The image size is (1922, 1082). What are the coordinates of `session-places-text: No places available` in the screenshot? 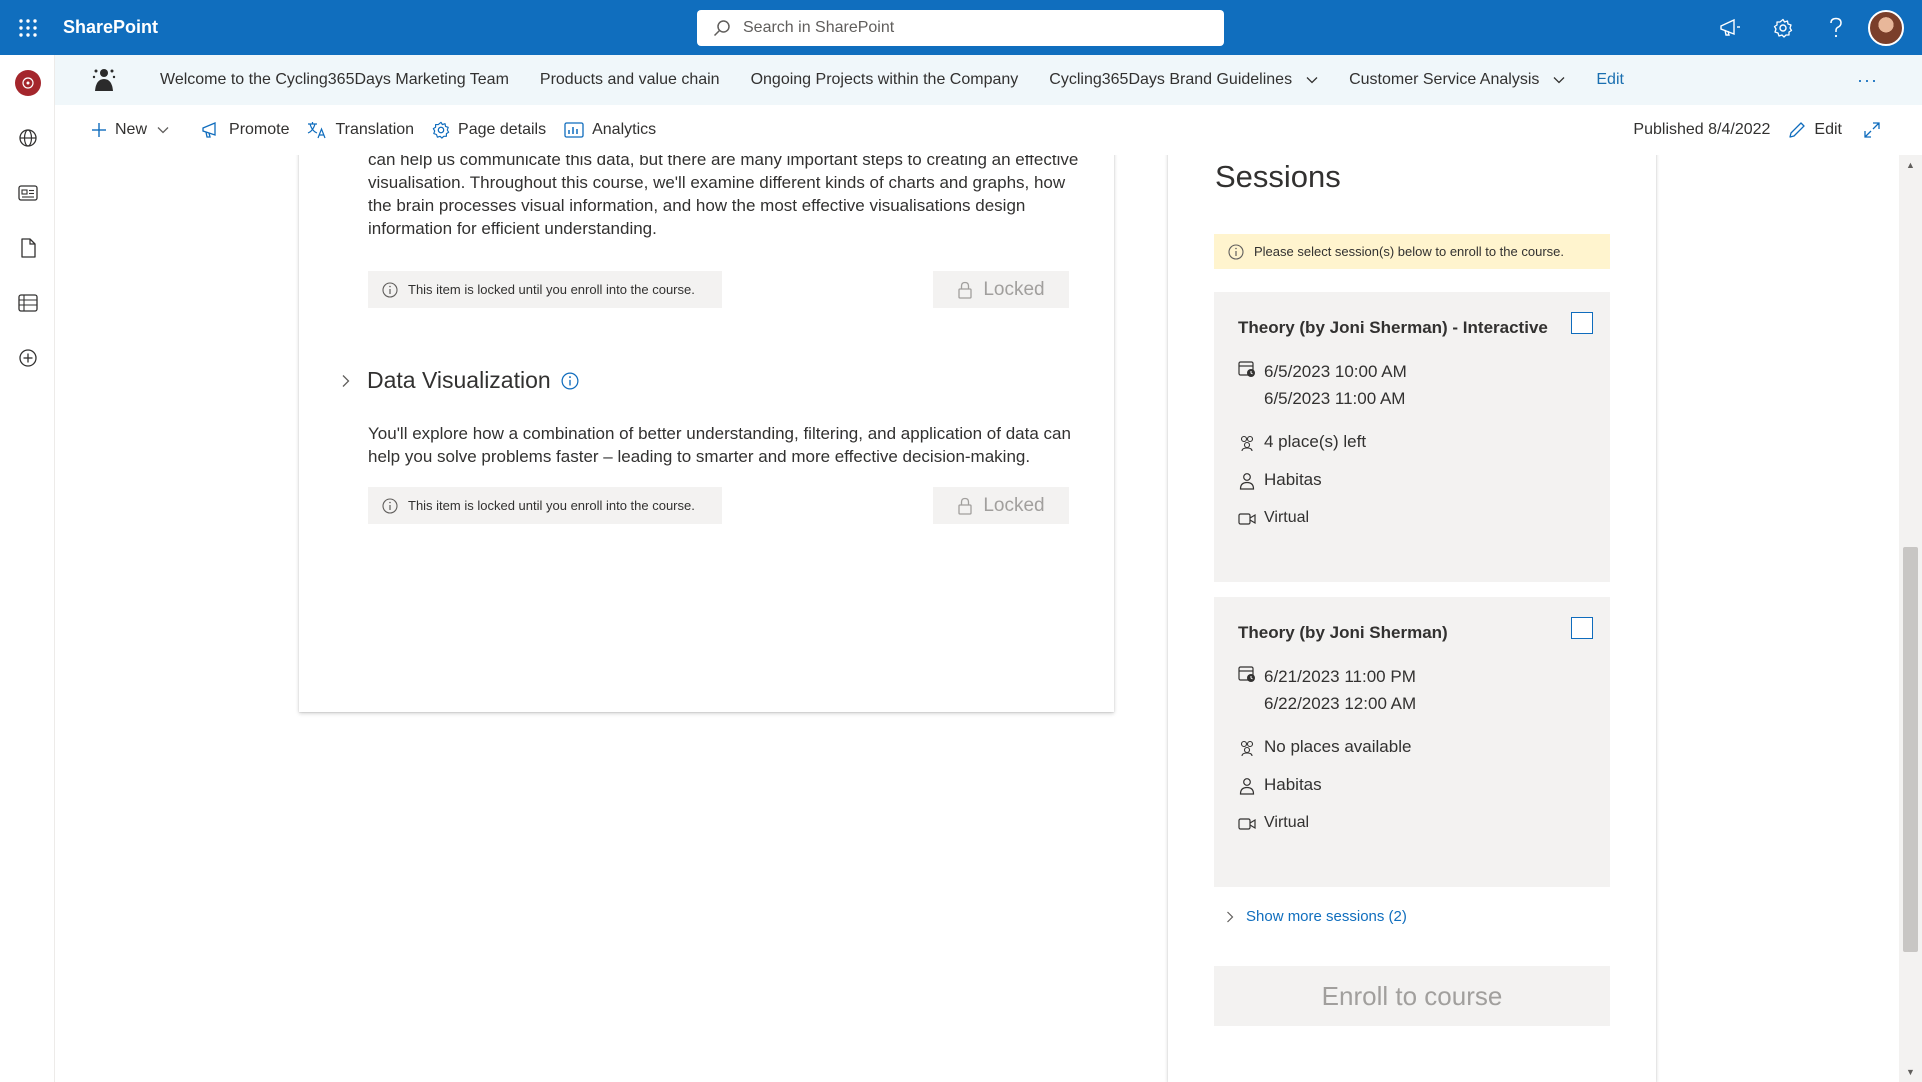 It's located at (1338, 746).